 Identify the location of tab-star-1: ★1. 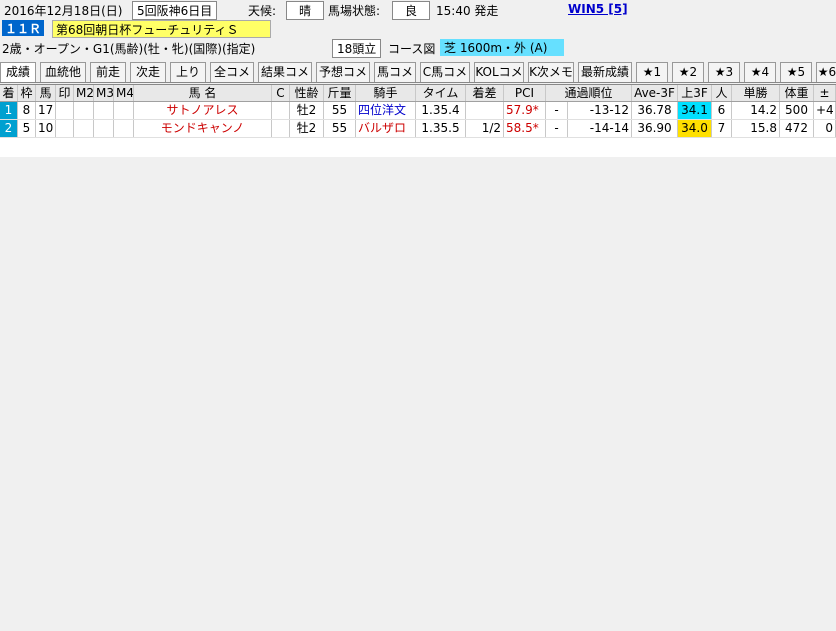
(652, 72).